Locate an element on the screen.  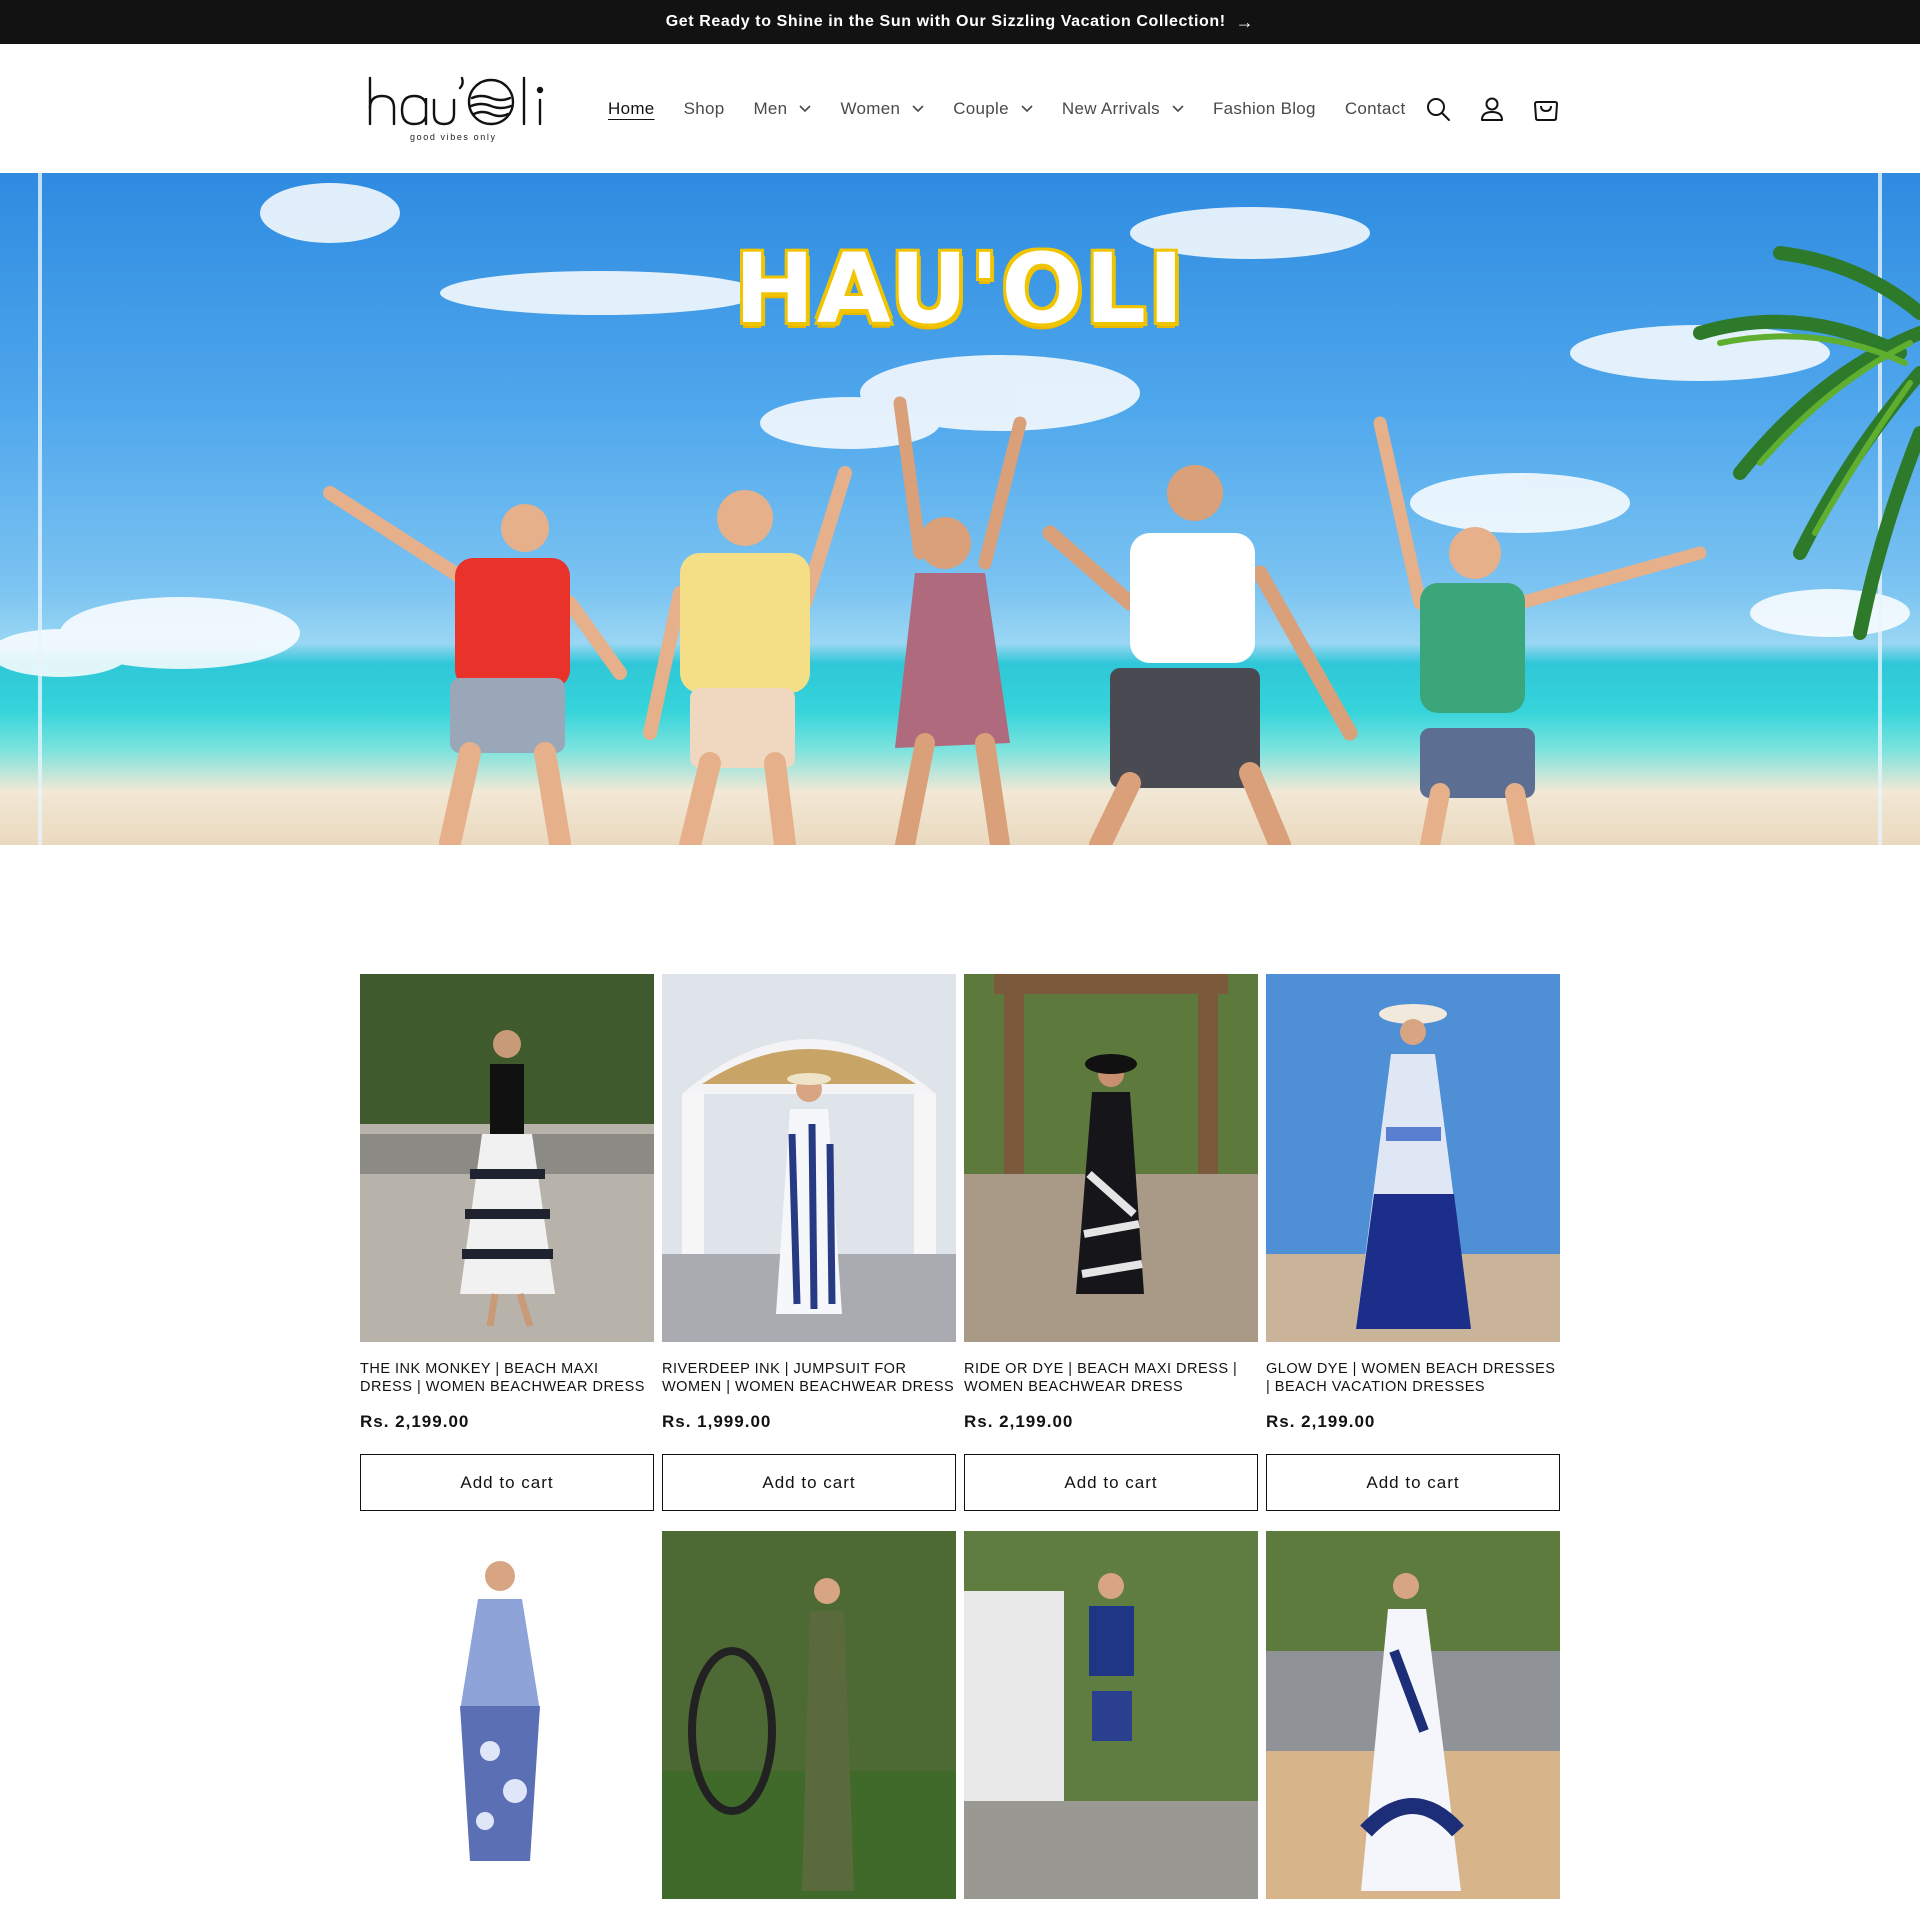
nav-shop: Shop is located at coordinates (704, 109).